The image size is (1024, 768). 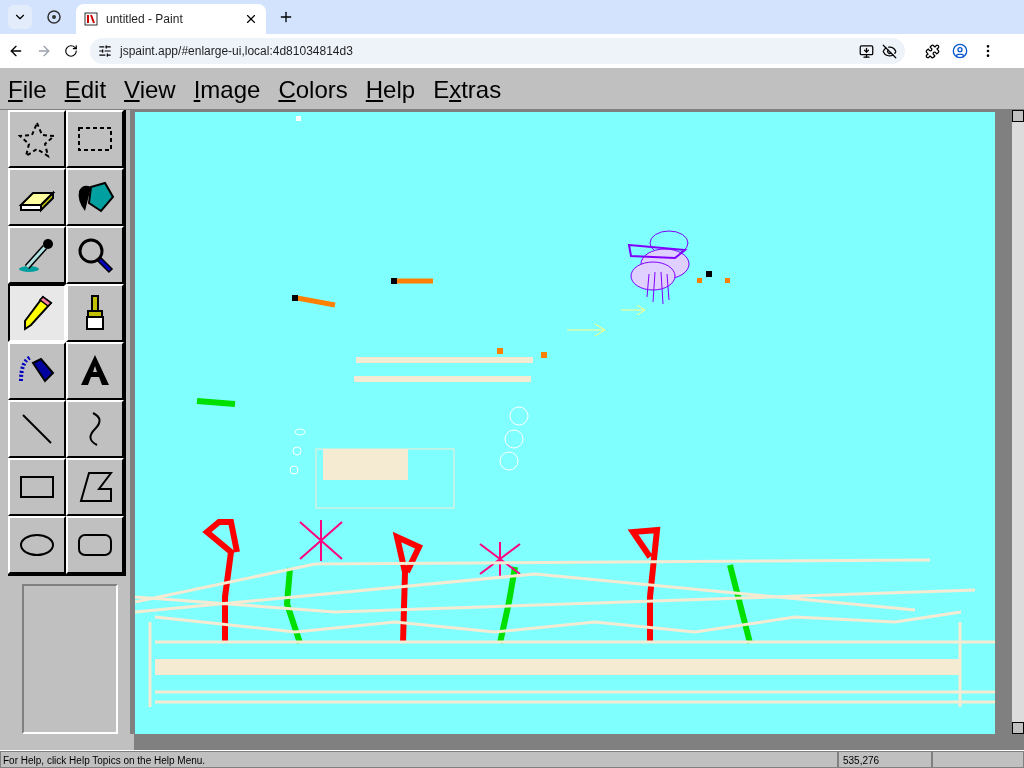 What do you see at coordinates (150, 89) in the screenshot?
I see `menu-item: View` at bounding box center [150, 89].